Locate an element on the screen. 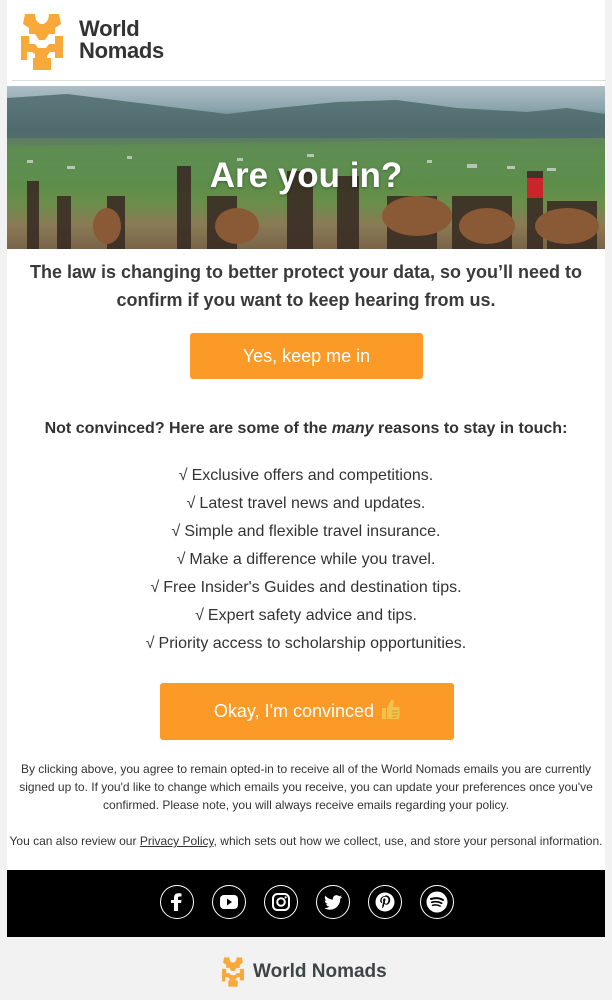  list-item: √ Latest travel news and updates. is located at coordinates (306, 504).